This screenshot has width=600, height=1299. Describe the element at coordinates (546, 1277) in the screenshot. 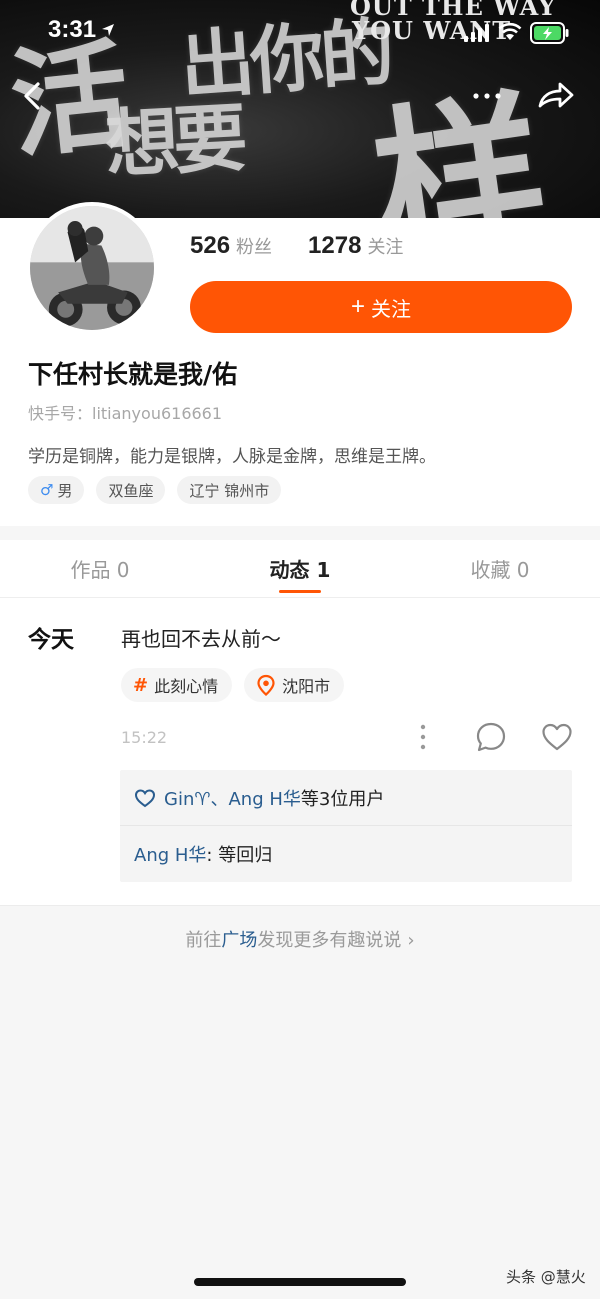

I see `watermark: 头条 @慧火` at that location.